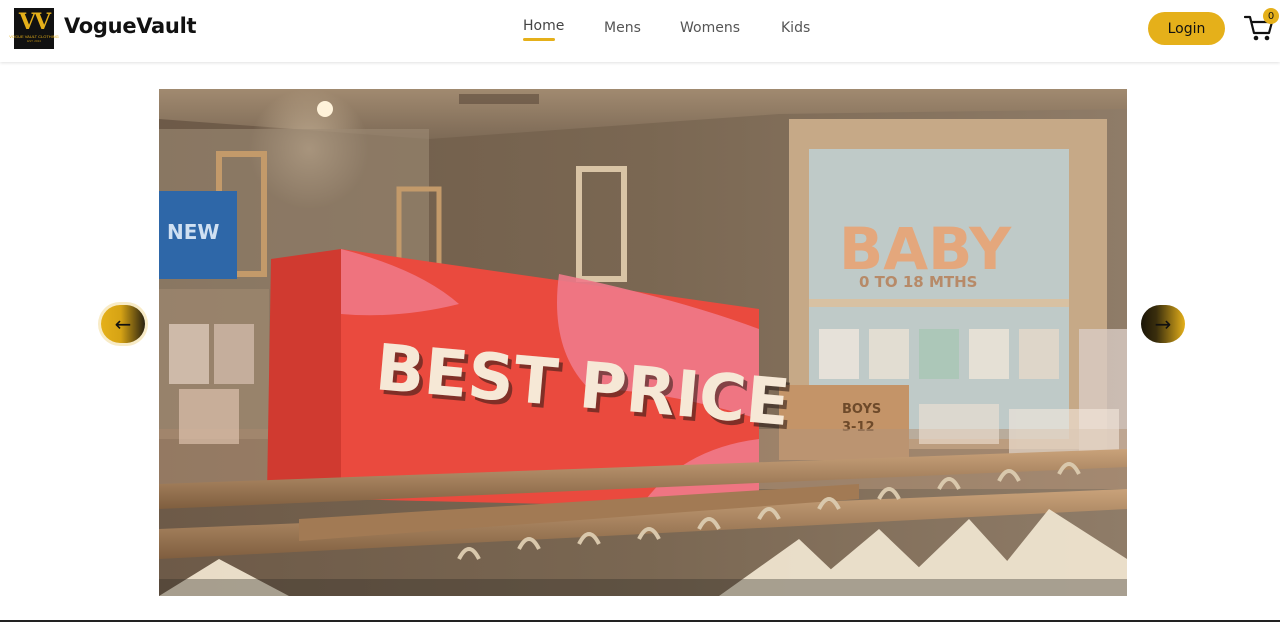 The width and height of the screenshot is (1280, 622). I want to click on nav-home-label: Home, so click(544, 26).